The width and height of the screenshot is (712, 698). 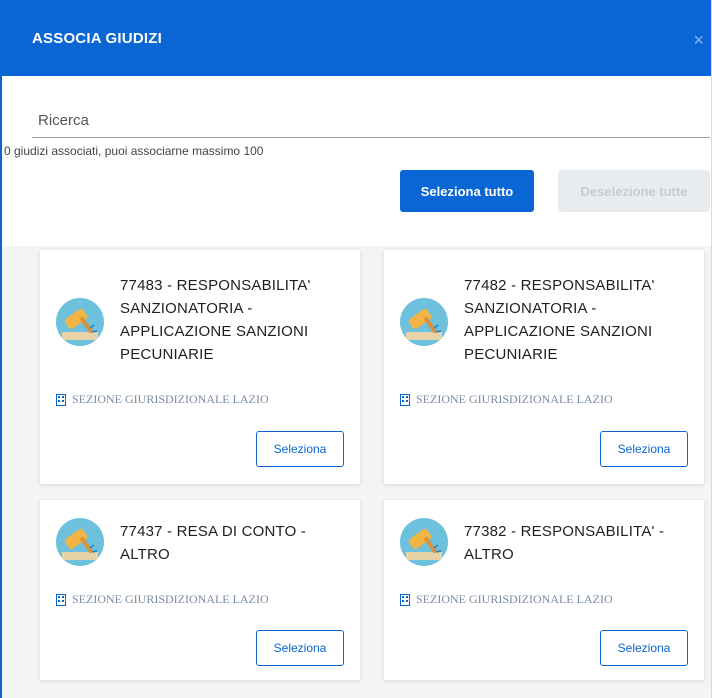 What do you see at coordinates (634, 191) in the screenshot?
I see `deselect-all-button: Deselezione tutte` at bounding box center [634, 191].